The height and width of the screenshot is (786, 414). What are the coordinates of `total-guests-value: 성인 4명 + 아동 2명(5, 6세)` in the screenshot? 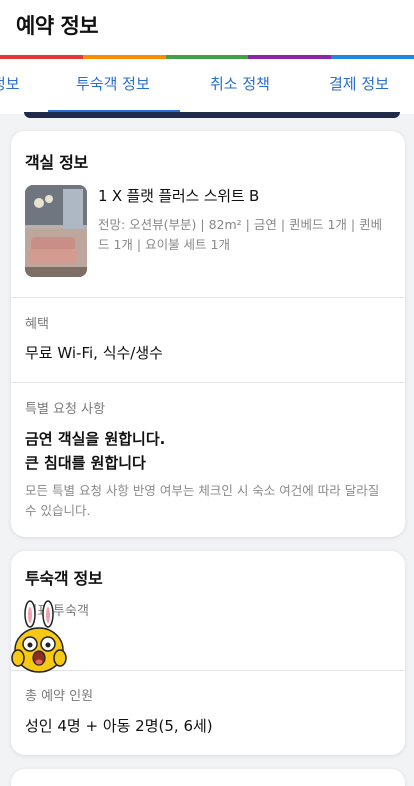 It's located at (119, 726).